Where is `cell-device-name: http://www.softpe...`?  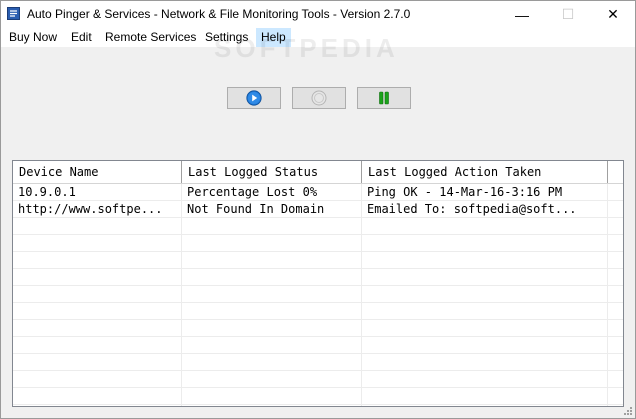
cell-device-name: http://www.softpe... is located at coordinates (90, 209).